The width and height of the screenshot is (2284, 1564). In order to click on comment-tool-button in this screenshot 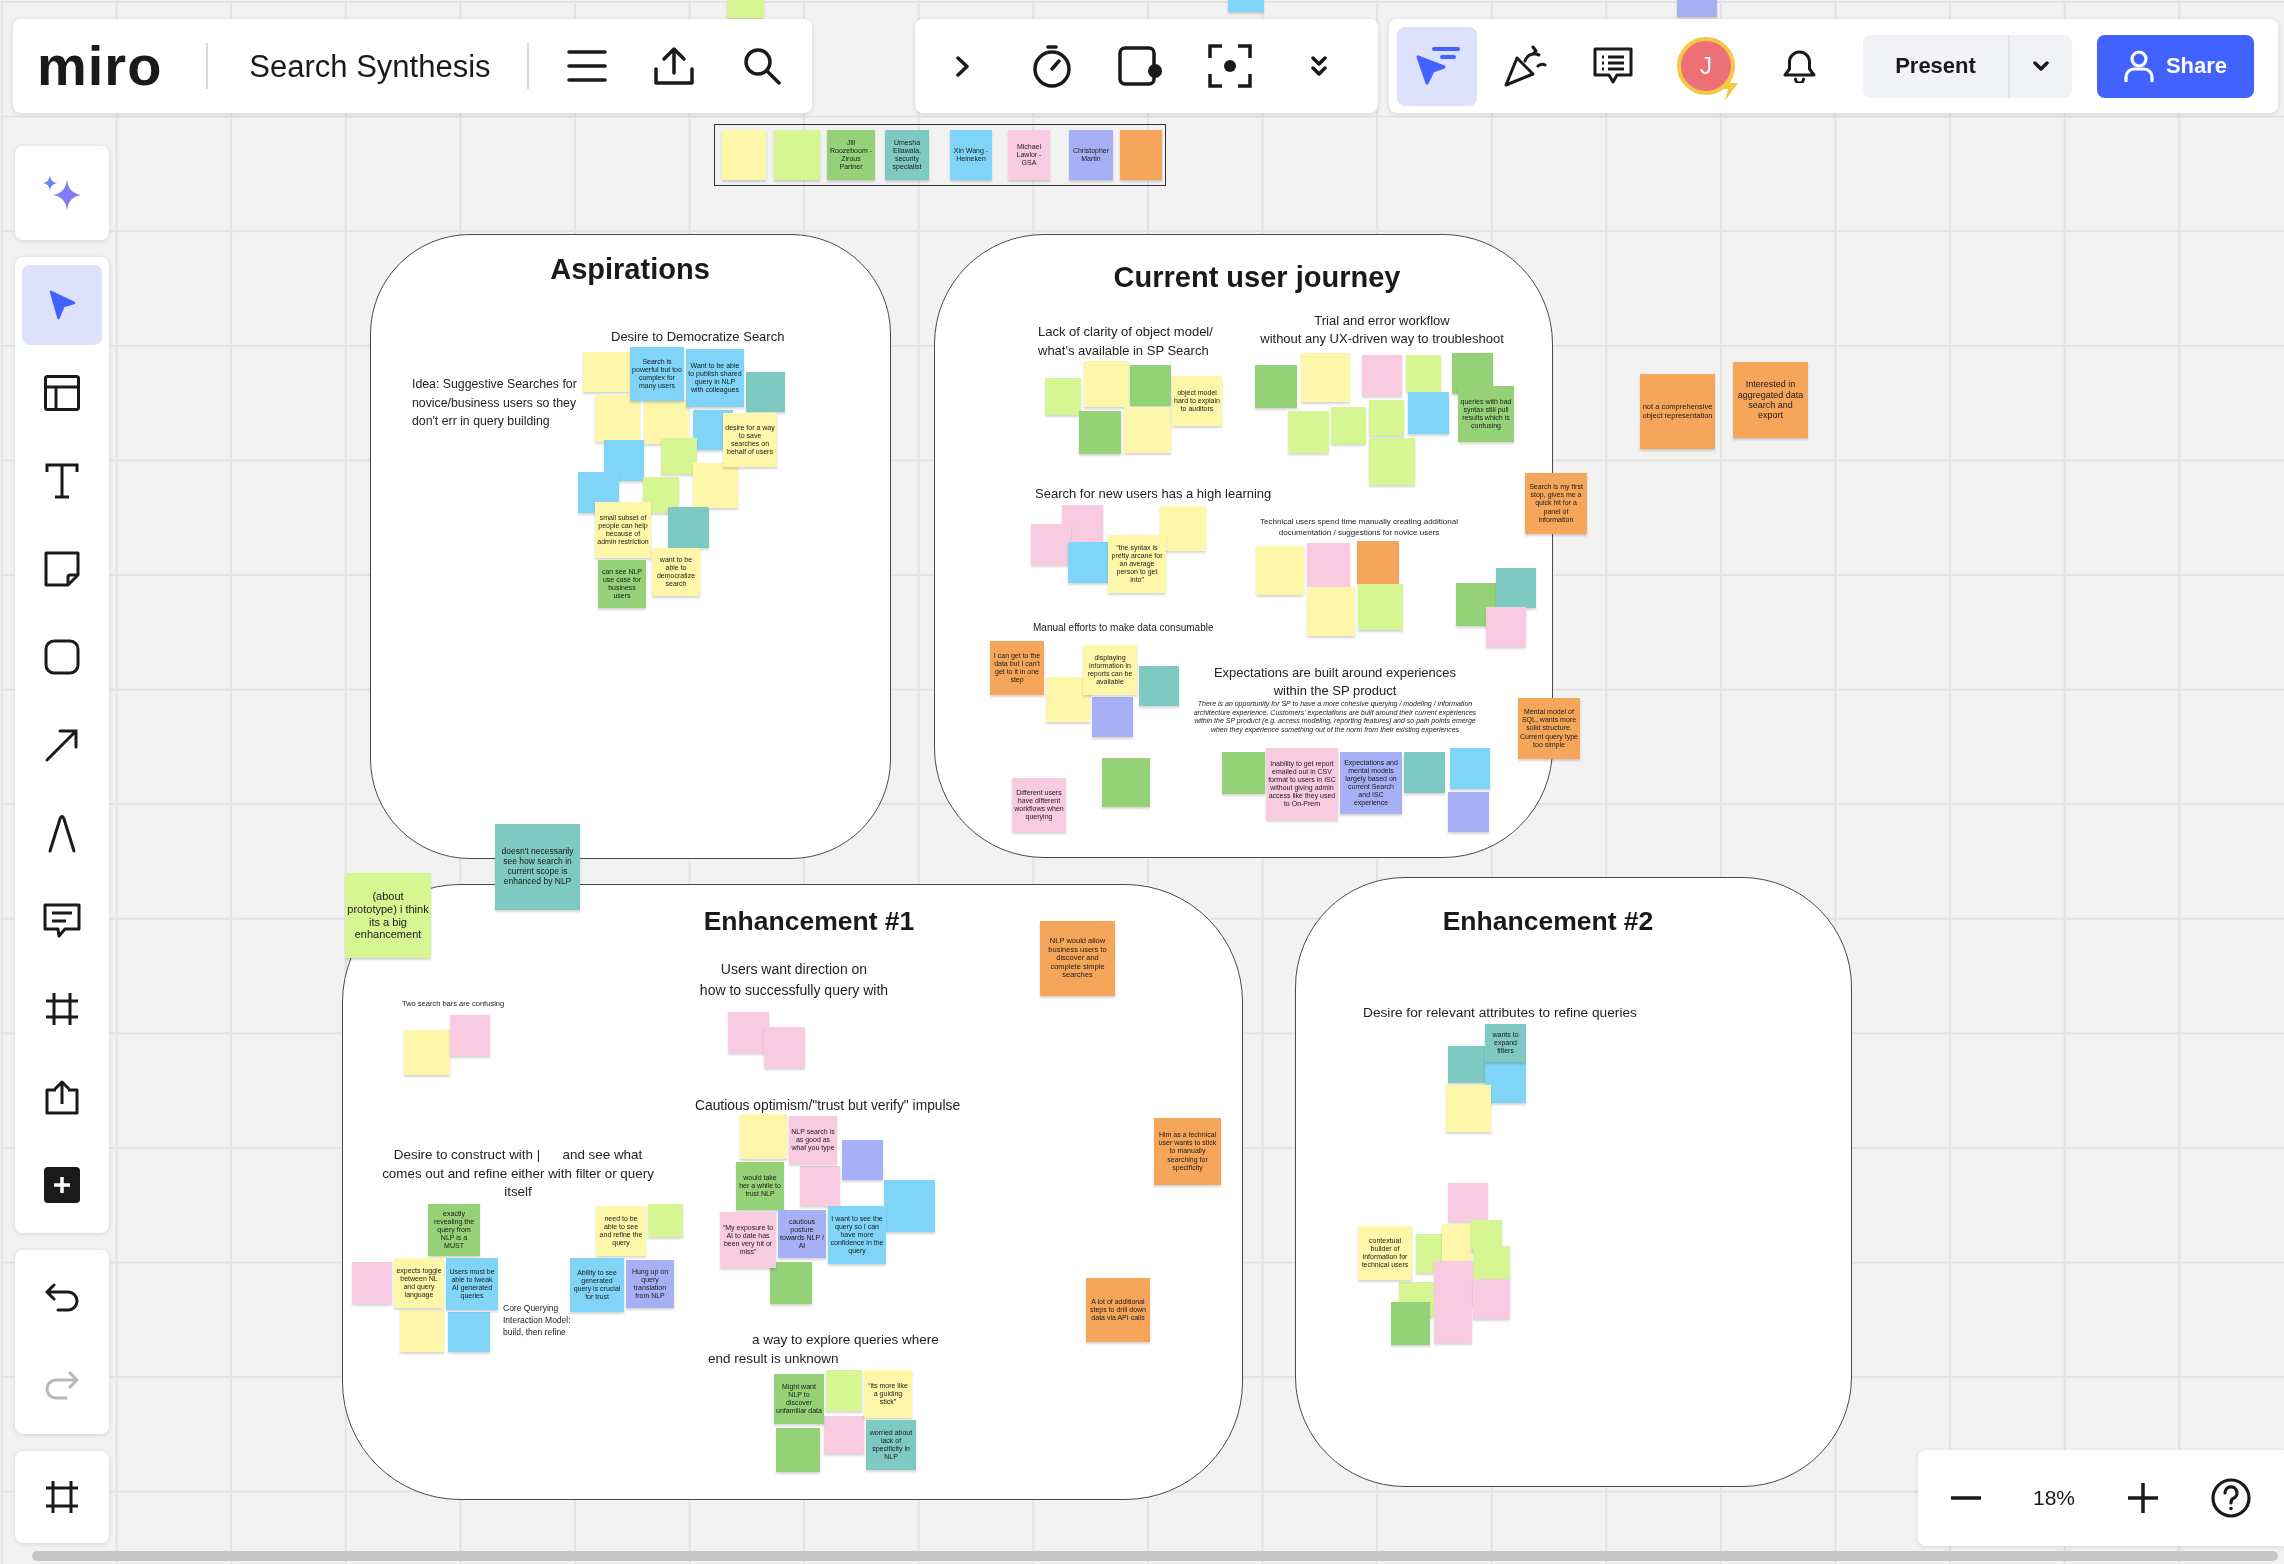, I will do `click(62, 921)`.